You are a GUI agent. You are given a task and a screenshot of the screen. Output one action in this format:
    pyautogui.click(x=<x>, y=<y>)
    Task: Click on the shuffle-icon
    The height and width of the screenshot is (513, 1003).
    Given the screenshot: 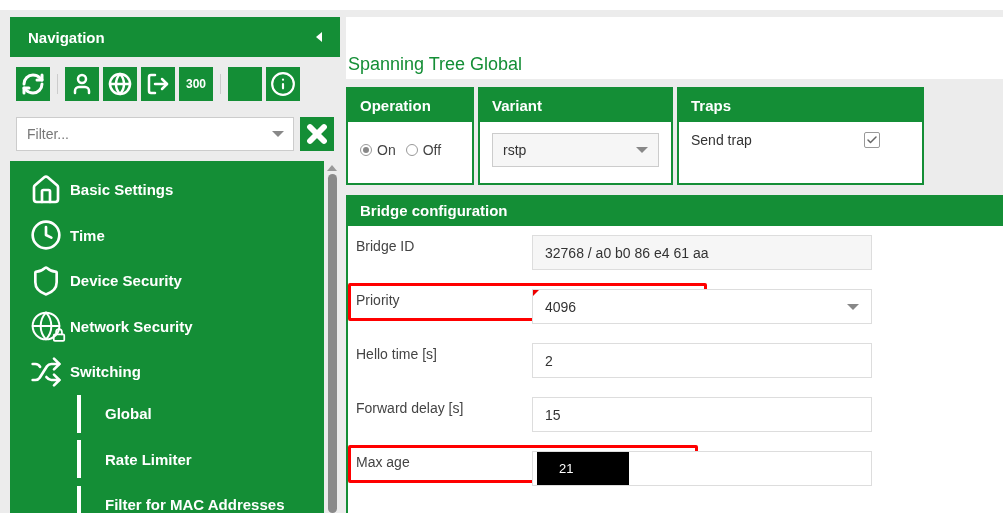 What is the action you would take?
    pyautogui.click(x=46, y=371)
    